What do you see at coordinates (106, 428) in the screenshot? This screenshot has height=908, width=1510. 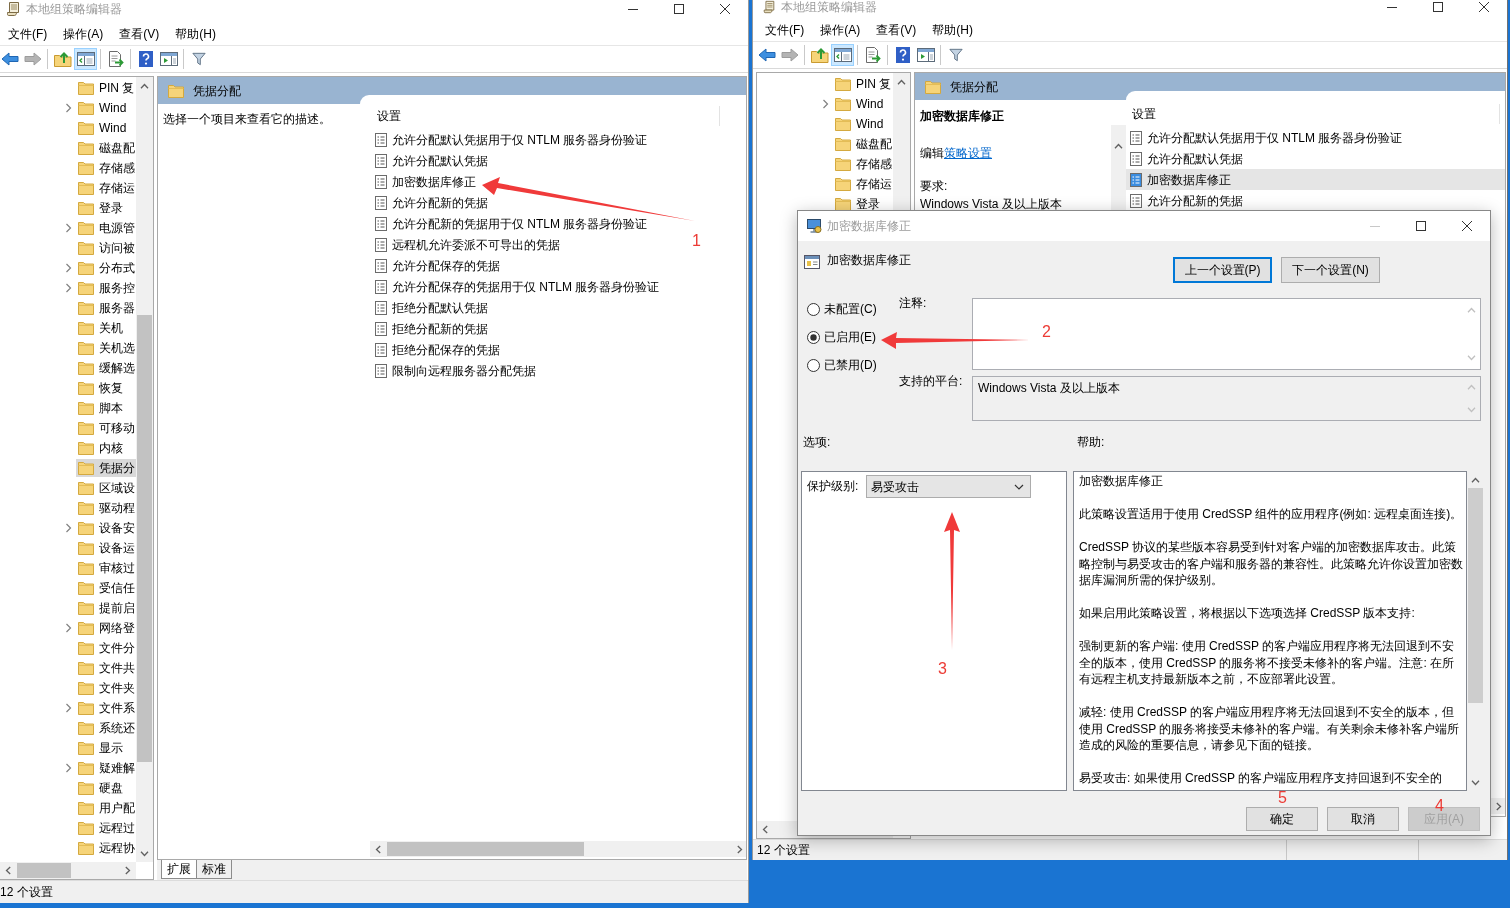 I see `tree-item: 可移动` at bounding box center [106, 428].